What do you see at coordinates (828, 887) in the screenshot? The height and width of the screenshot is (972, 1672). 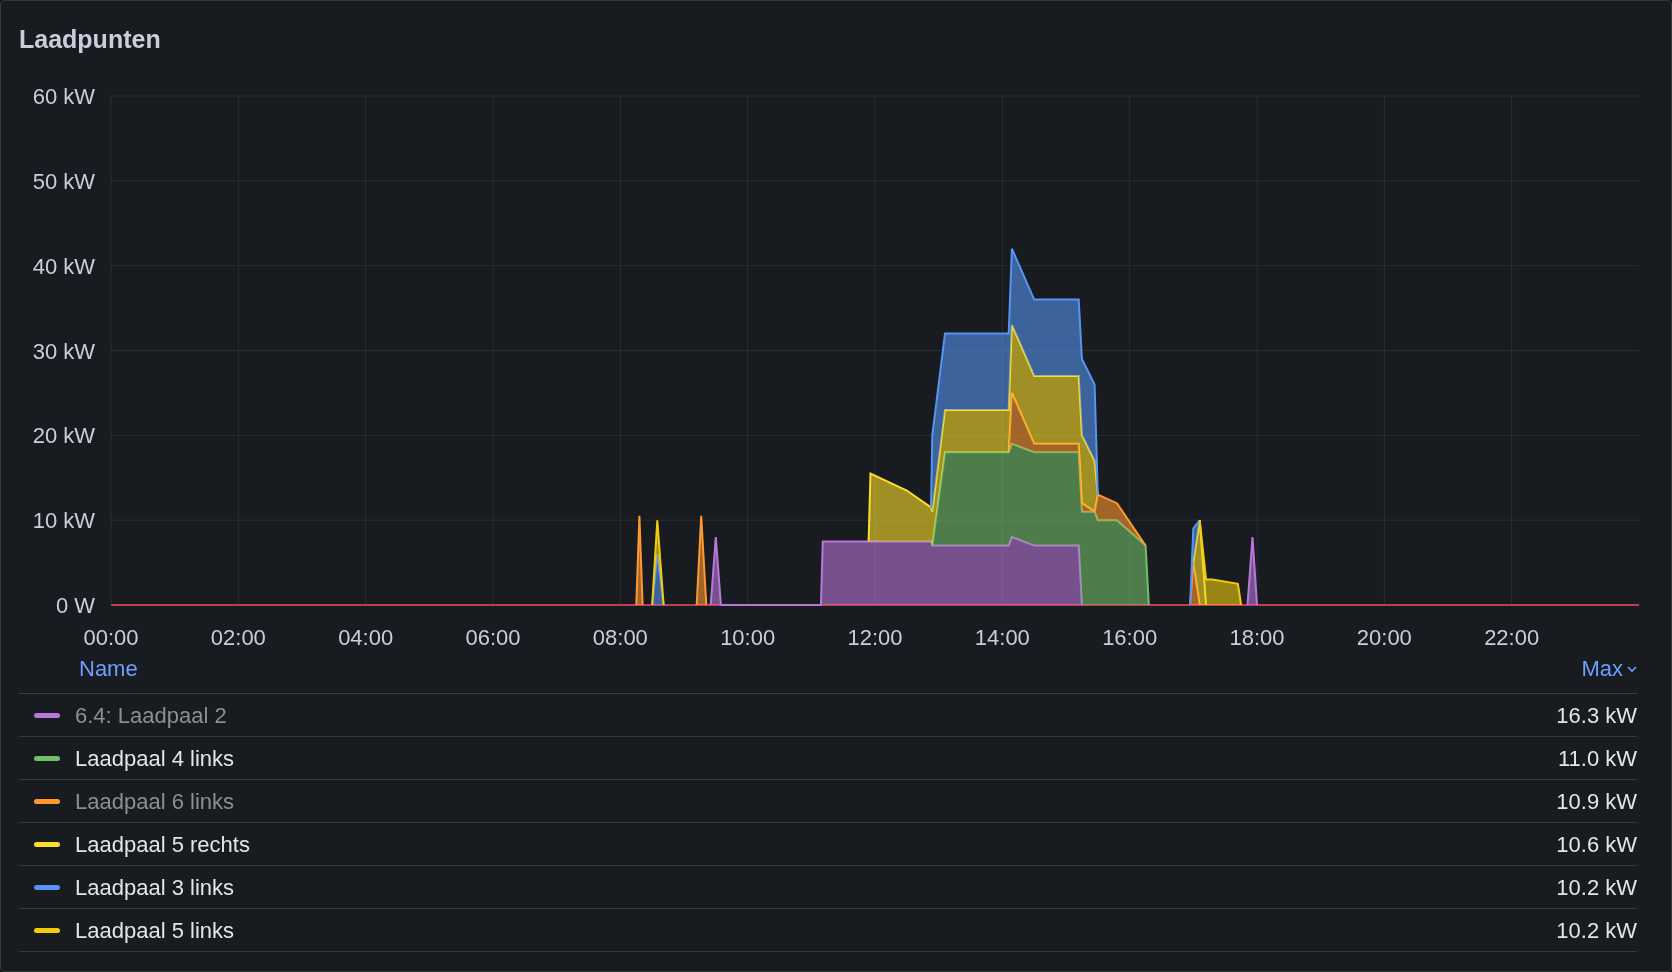 I see `legend-row: Laadpaal 3 links 10.2 kW` at bounding box center [828, 887].